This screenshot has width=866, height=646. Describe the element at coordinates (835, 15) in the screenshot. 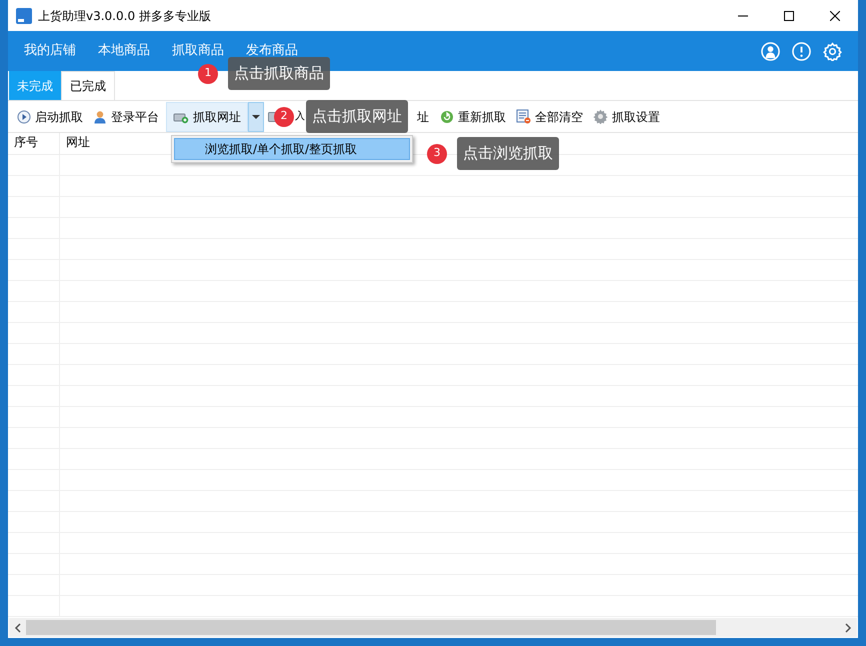

I see `close-icon` at that location.